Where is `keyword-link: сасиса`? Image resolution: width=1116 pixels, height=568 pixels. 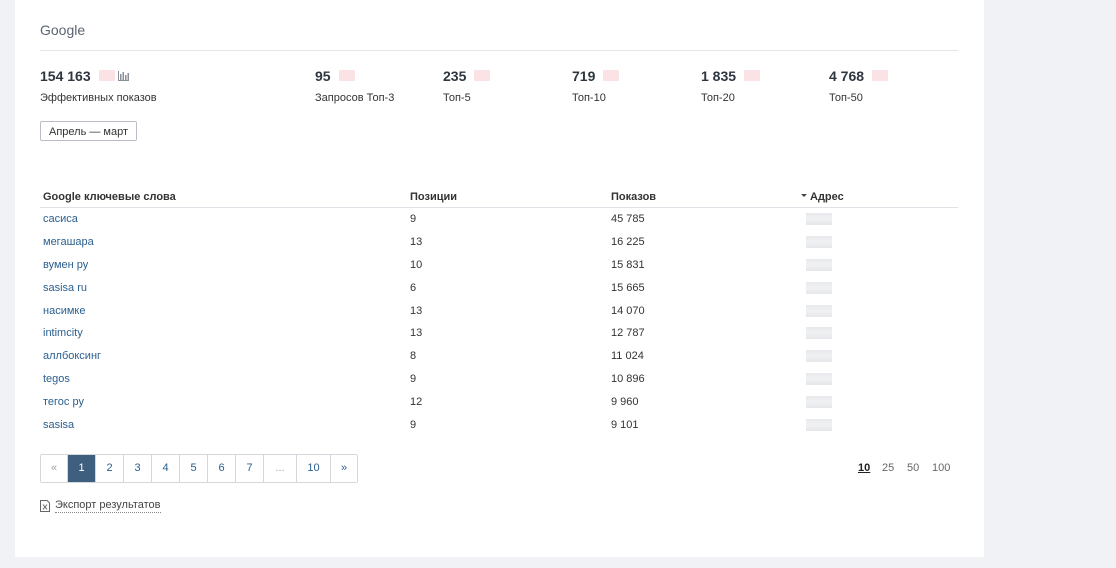
keyword-link: сасиса is located at coordinates (60, 219).